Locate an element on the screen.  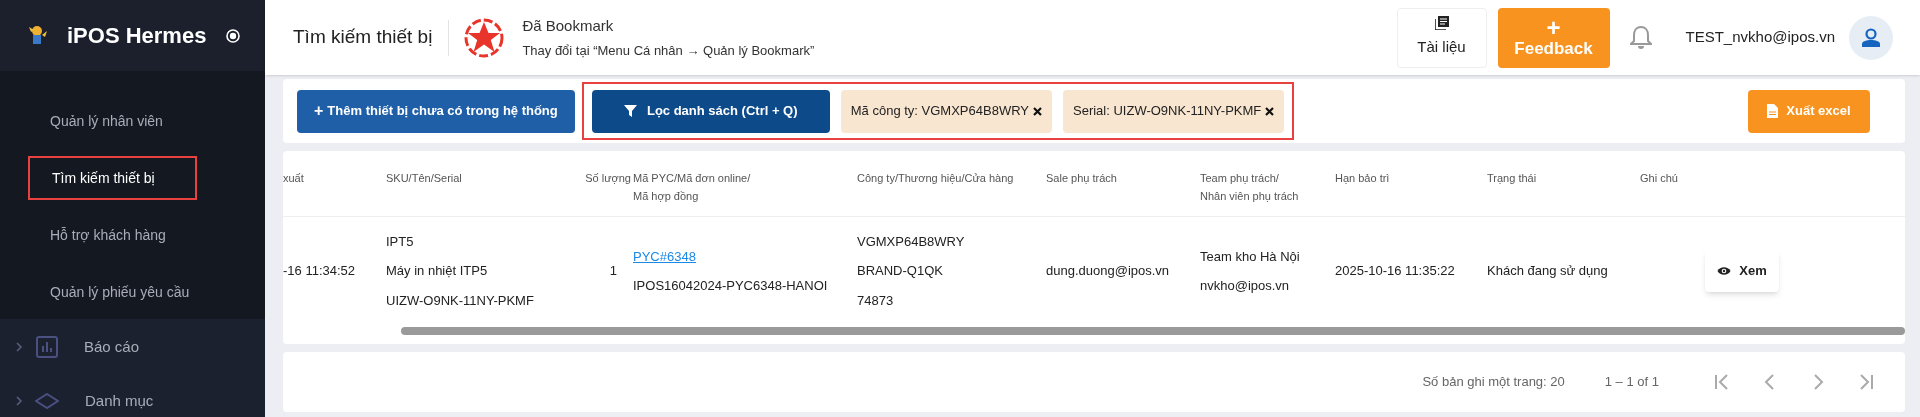
user-avatar is located at coordinates (1871, 37).